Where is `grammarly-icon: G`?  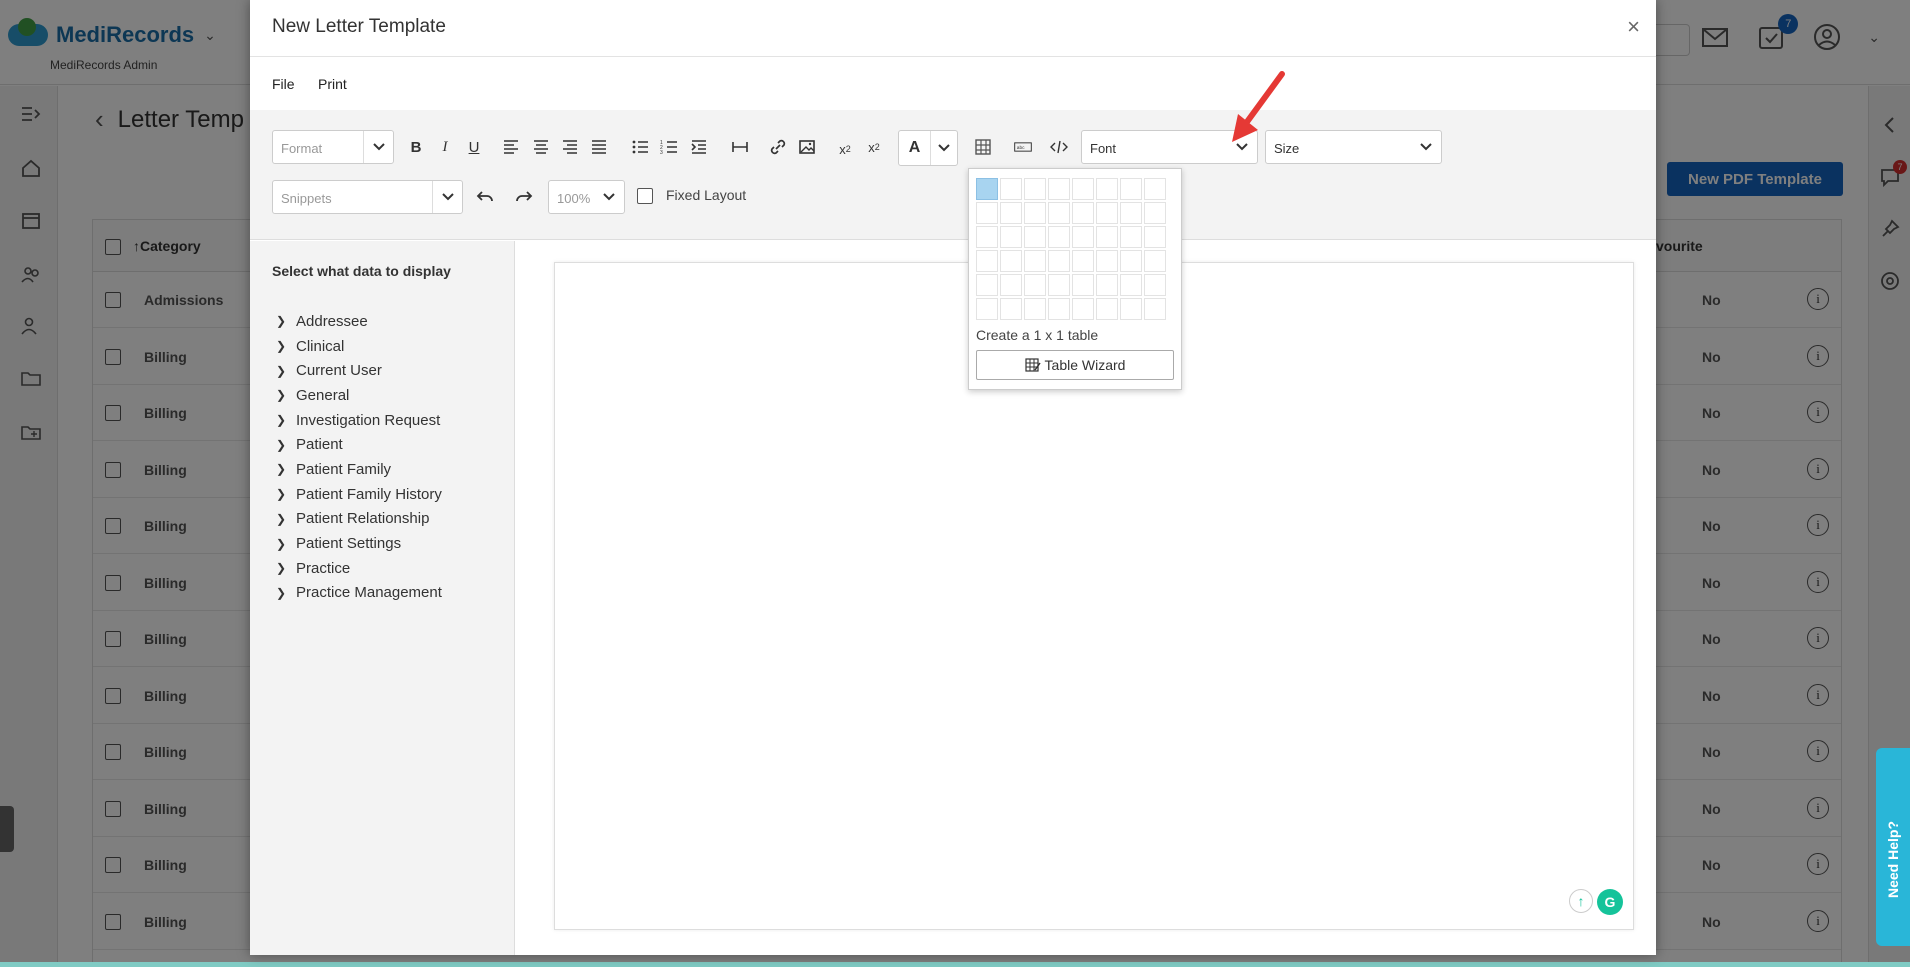
grammarly-icon: G is located at coordinates (1610, 902).